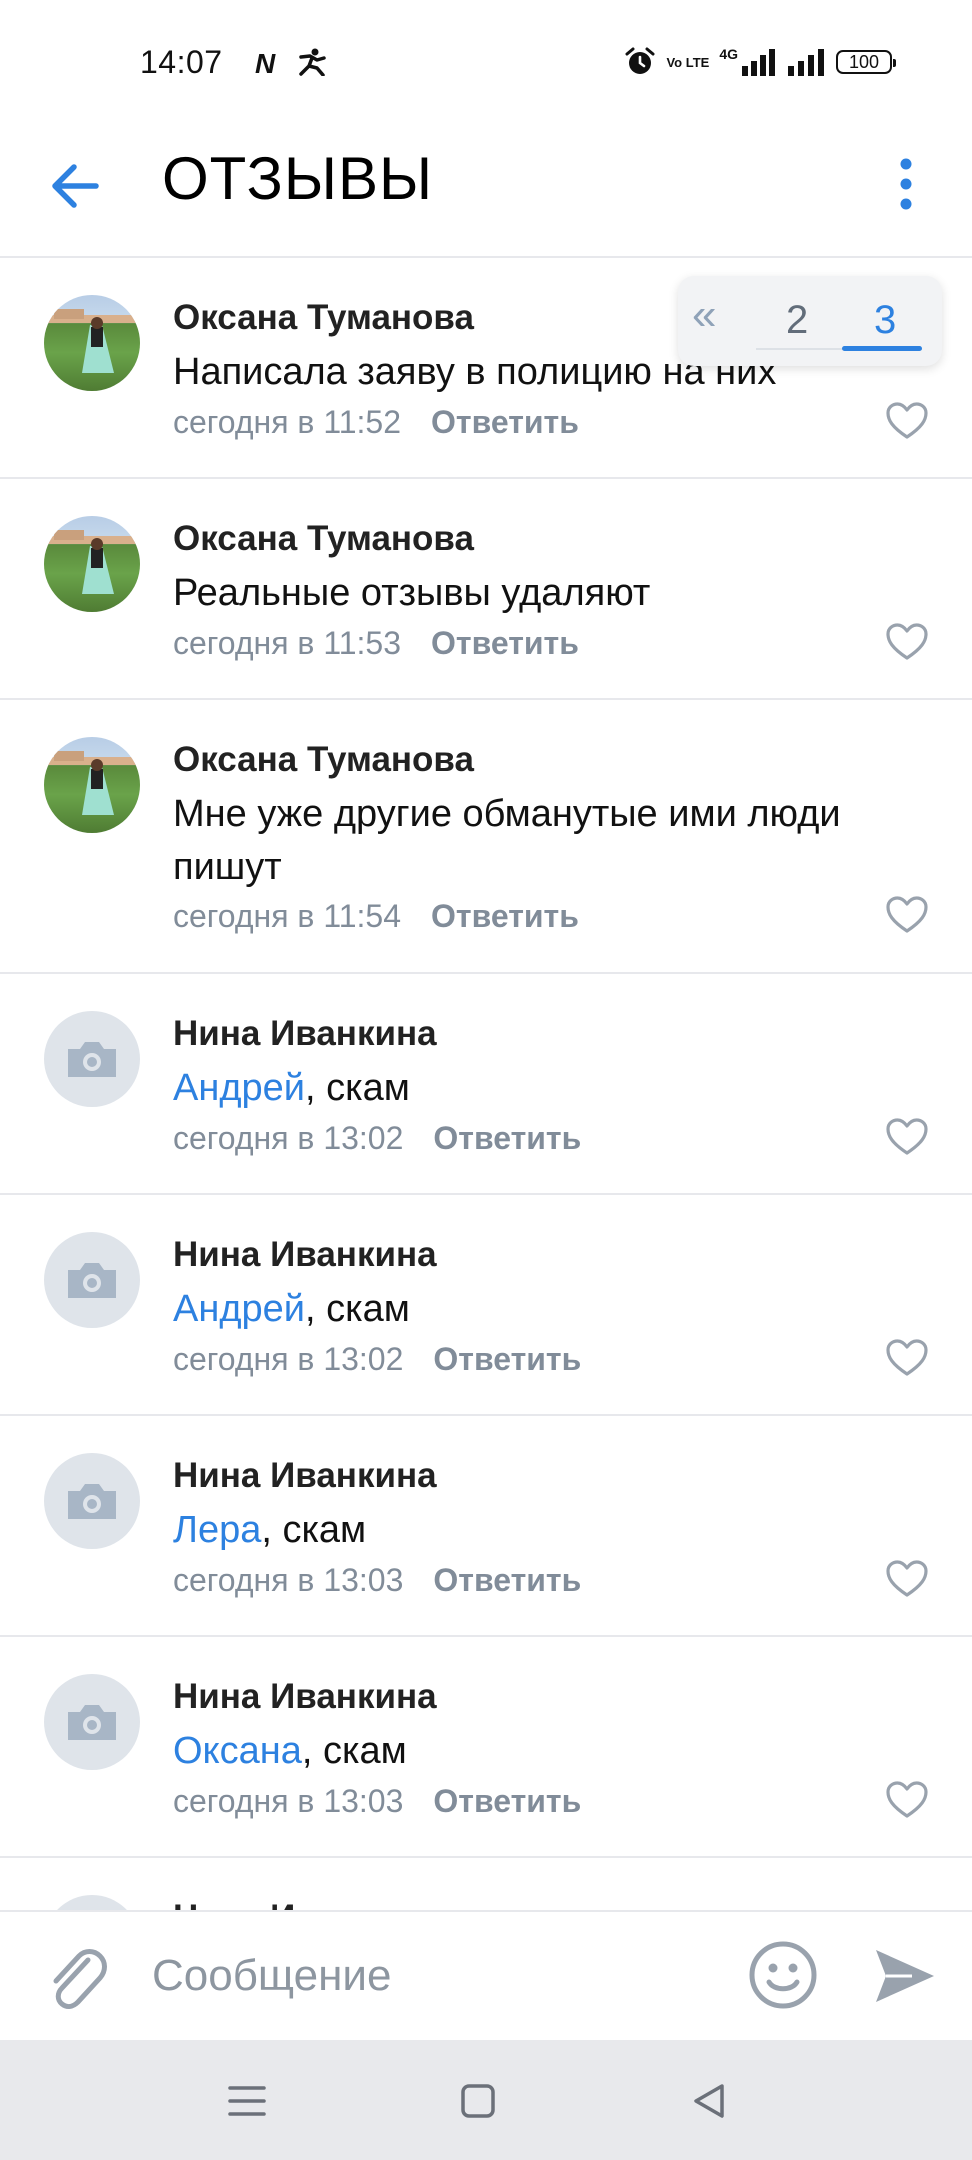 This screenshot has height=2160, width=972. What do you see at coordinates (709, 2101) in the screenshot?
I see `back-triangle-icon` at bounding box center [709, 2101].